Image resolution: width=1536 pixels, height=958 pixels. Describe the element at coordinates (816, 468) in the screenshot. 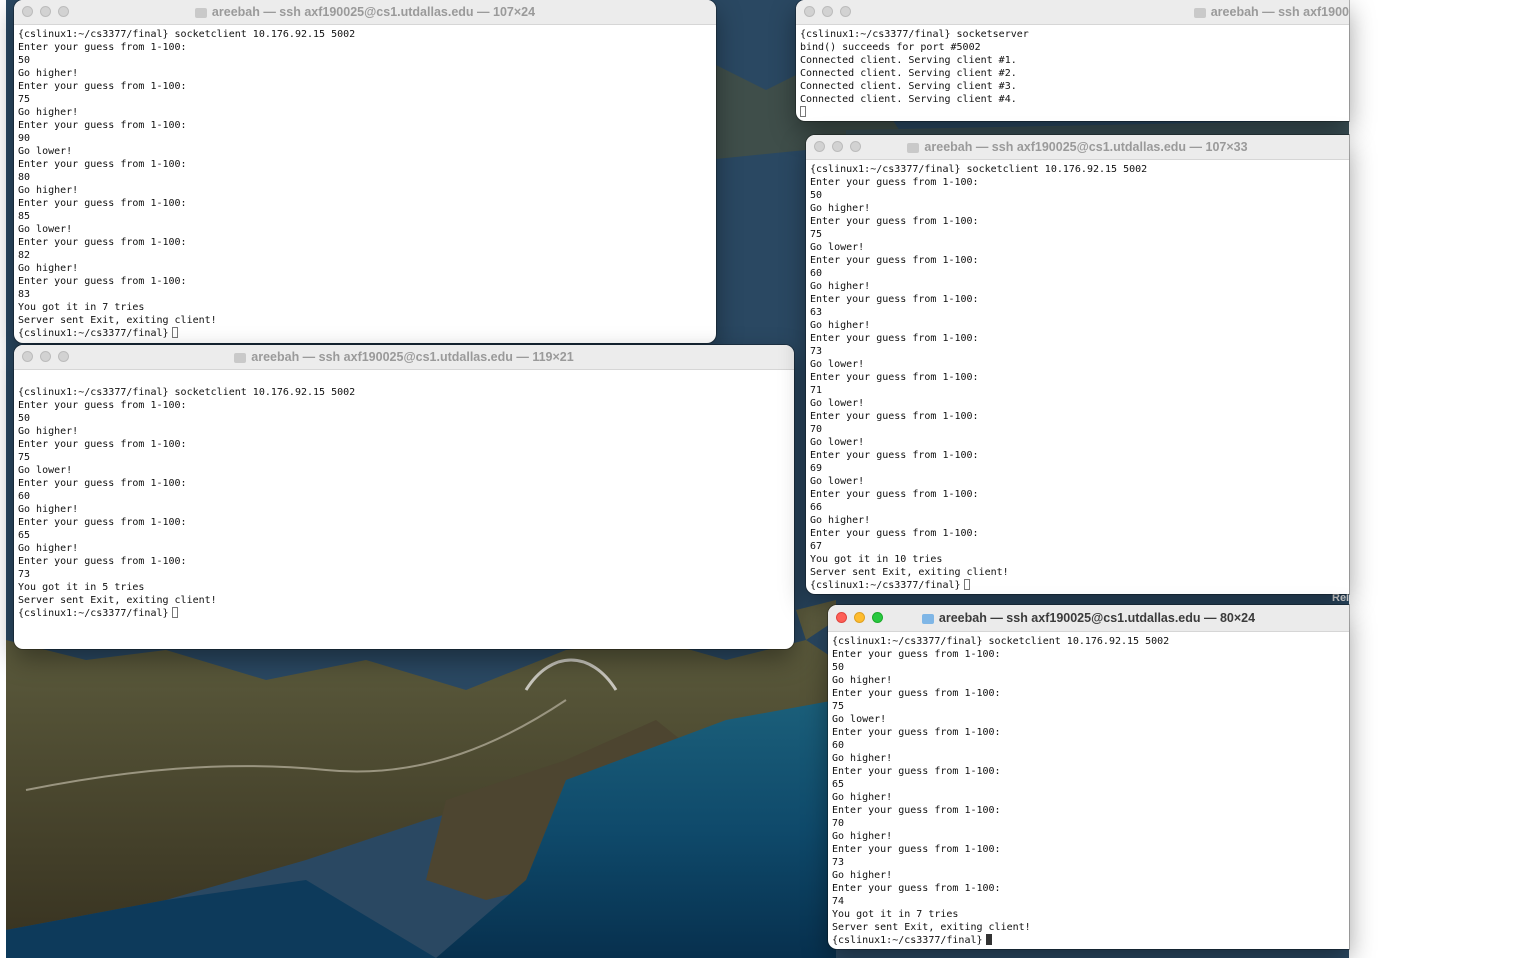

I see `terminal-line: 69` at that location.